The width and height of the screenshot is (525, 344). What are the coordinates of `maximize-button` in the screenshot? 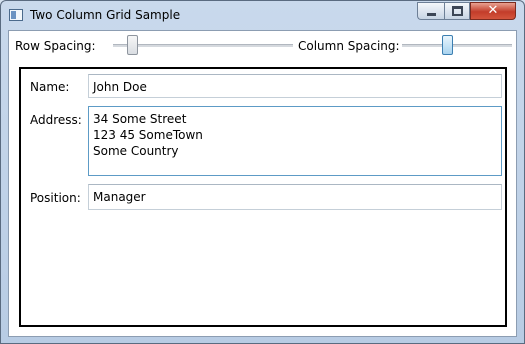 It's located at (457, 11).